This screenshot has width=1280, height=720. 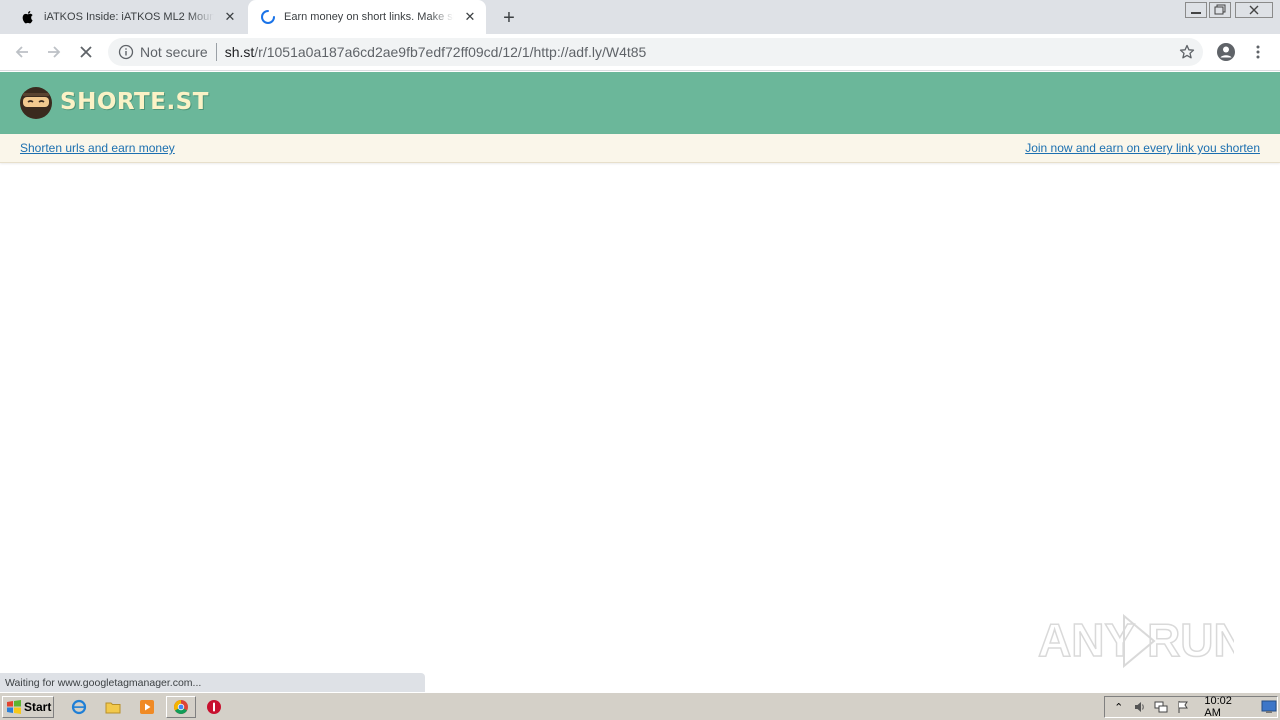 I want to click on system-tray: ⌃ 10:02 AM, so click(x=1191, y=707).